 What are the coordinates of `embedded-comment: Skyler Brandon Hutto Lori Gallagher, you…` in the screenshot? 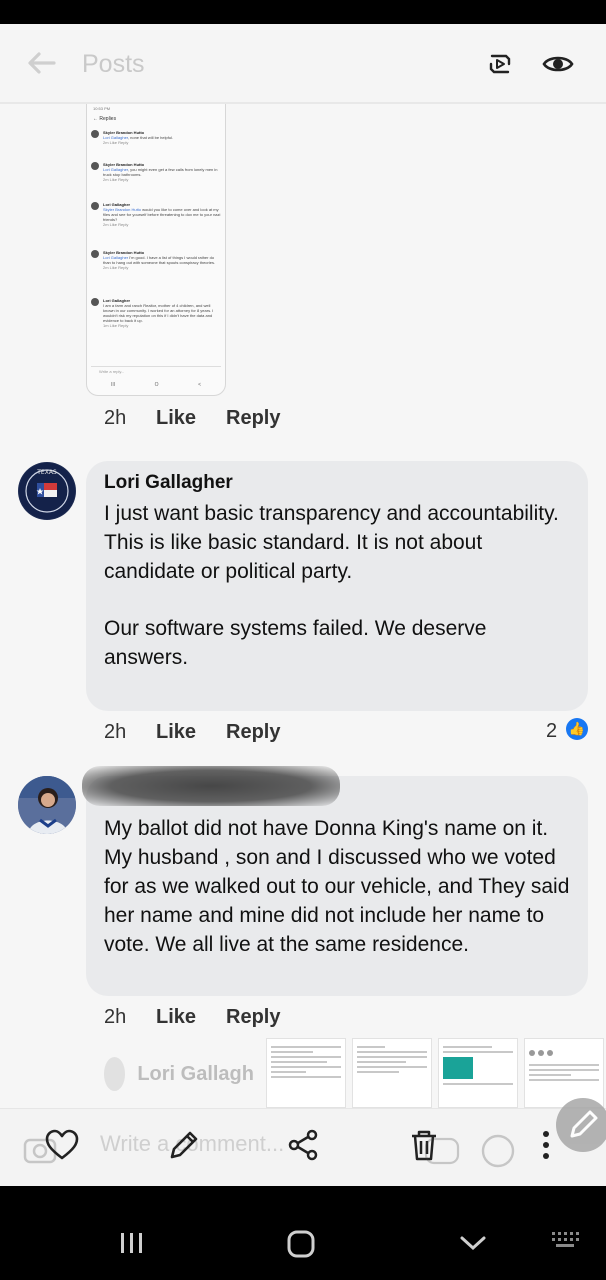 It's located at (160, 172).